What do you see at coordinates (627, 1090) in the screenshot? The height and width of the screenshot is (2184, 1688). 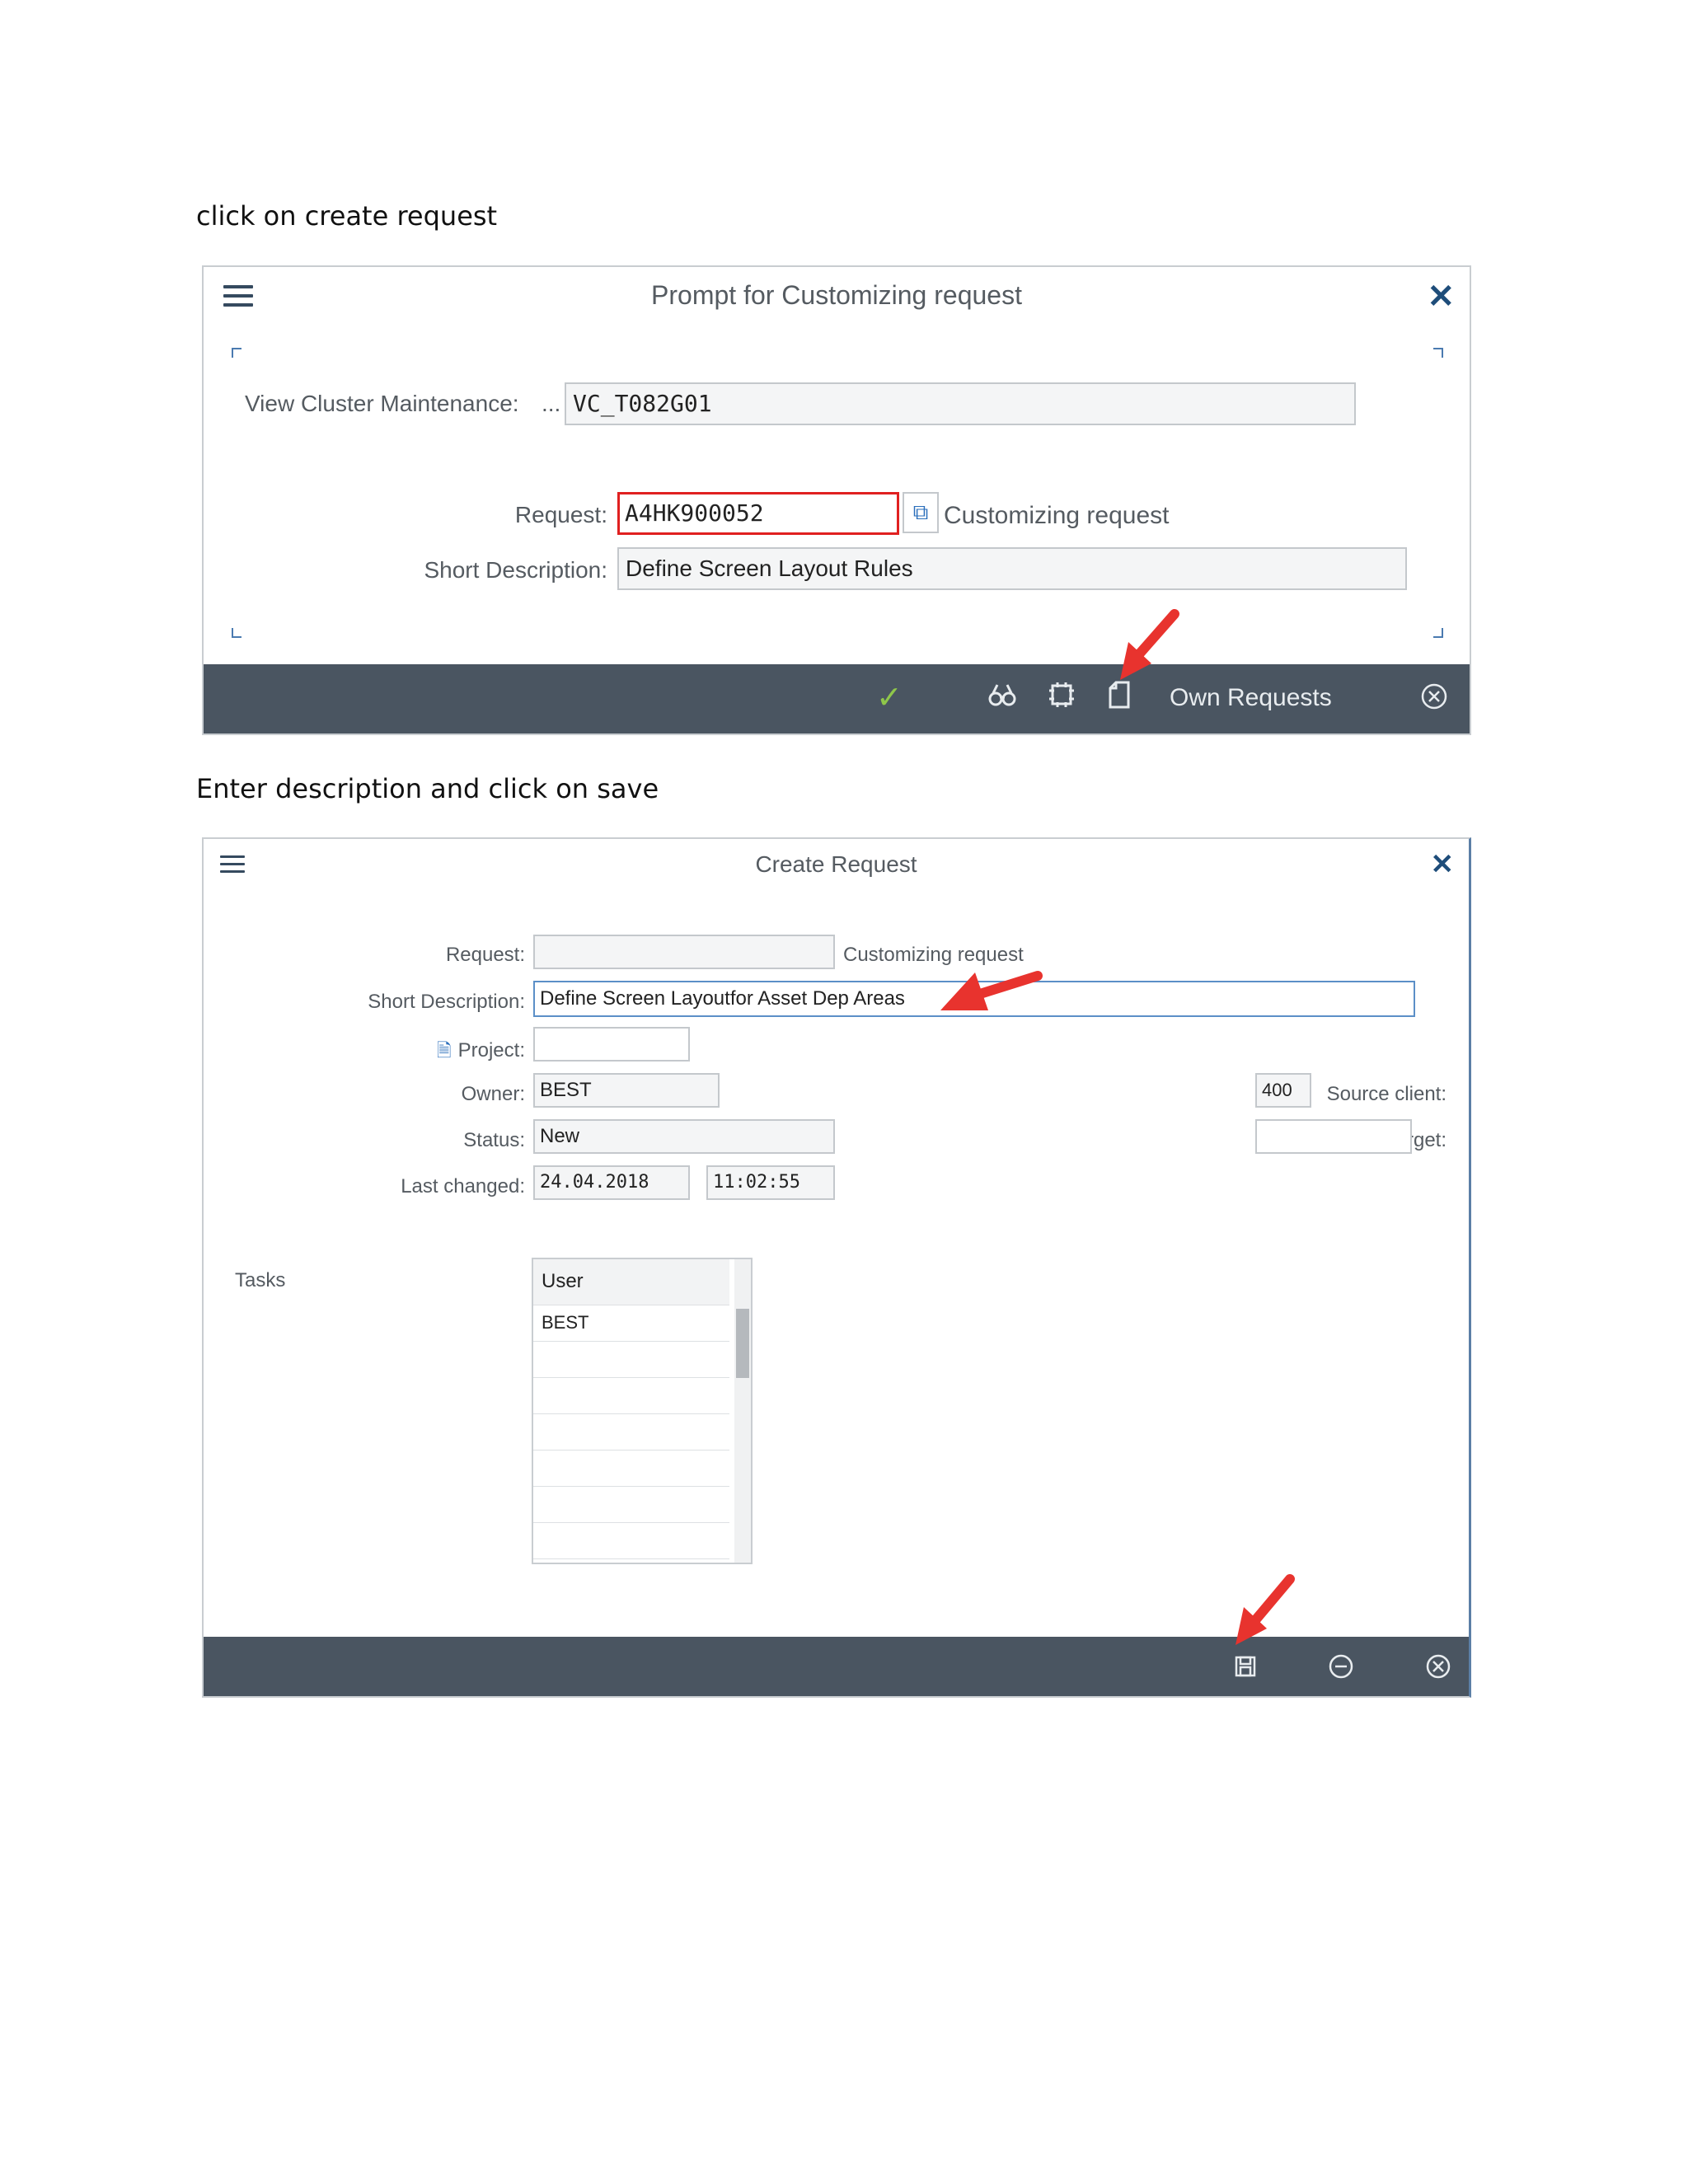 I see `owner-field: BEST` at bounding box center [627, 1090].